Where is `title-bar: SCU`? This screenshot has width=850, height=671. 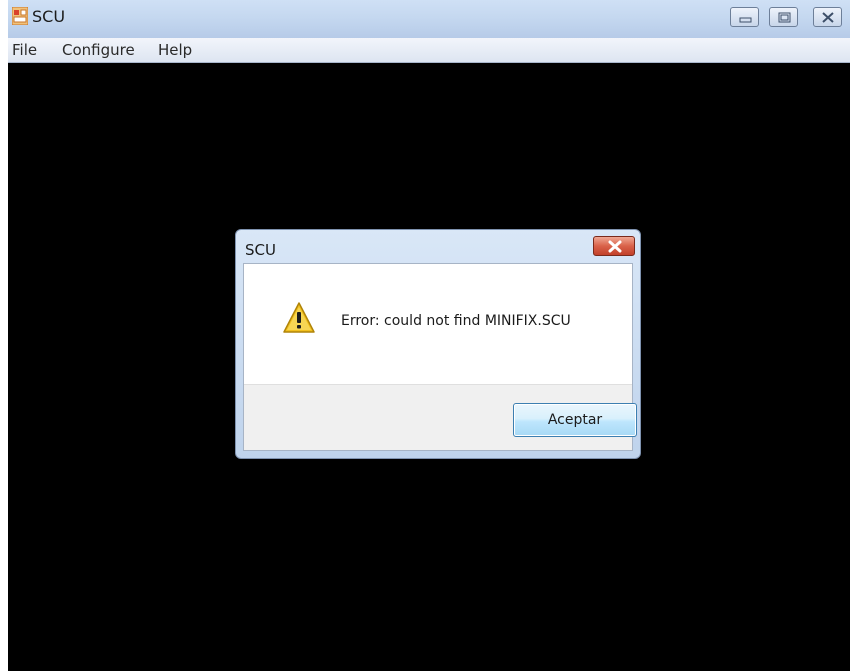
title-bar: SCU is located at coordinates (429, 19).